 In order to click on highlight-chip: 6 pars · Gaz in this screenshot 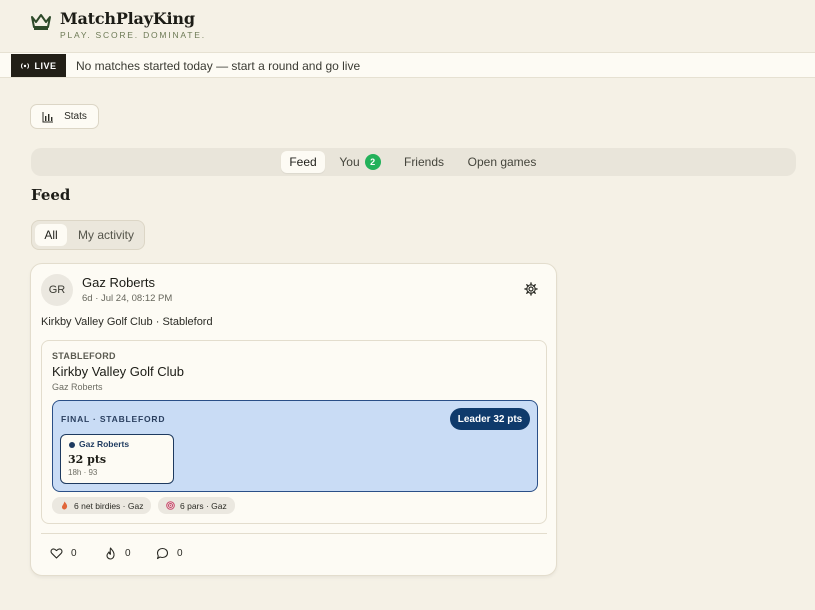, I will do `click(196, 505)`.